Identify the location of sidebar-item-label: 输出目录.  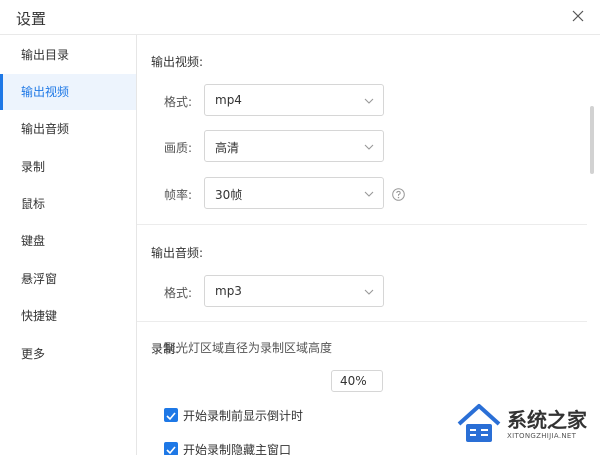
(45, 55).